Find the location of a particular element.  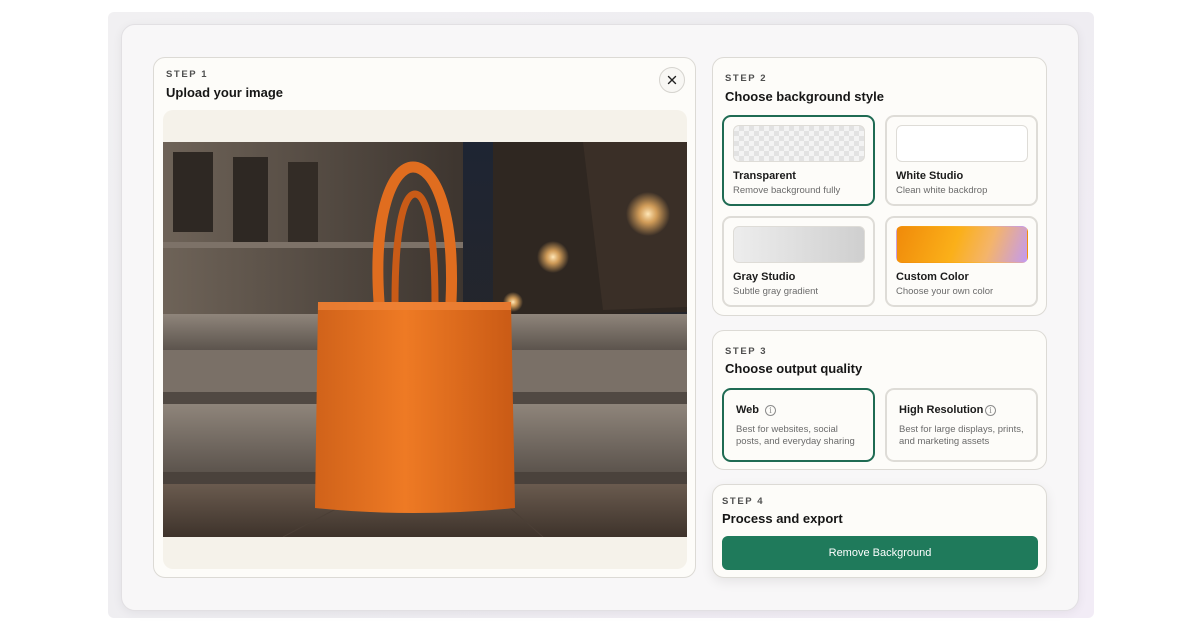

close-button is located at coordinates (672, 80).